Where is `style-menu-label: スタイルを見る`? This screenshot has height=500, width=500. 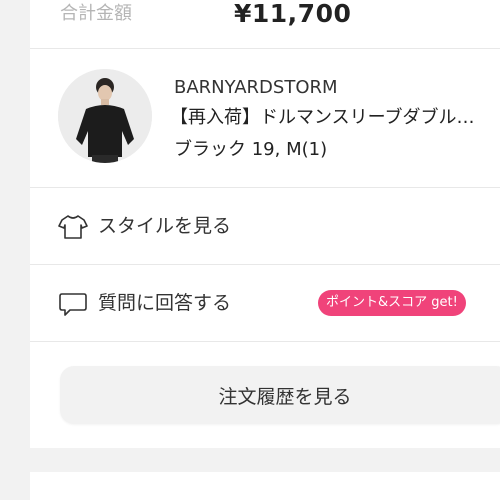
style-menu-label: スタイルを見る is located at coordinates (165, 226).